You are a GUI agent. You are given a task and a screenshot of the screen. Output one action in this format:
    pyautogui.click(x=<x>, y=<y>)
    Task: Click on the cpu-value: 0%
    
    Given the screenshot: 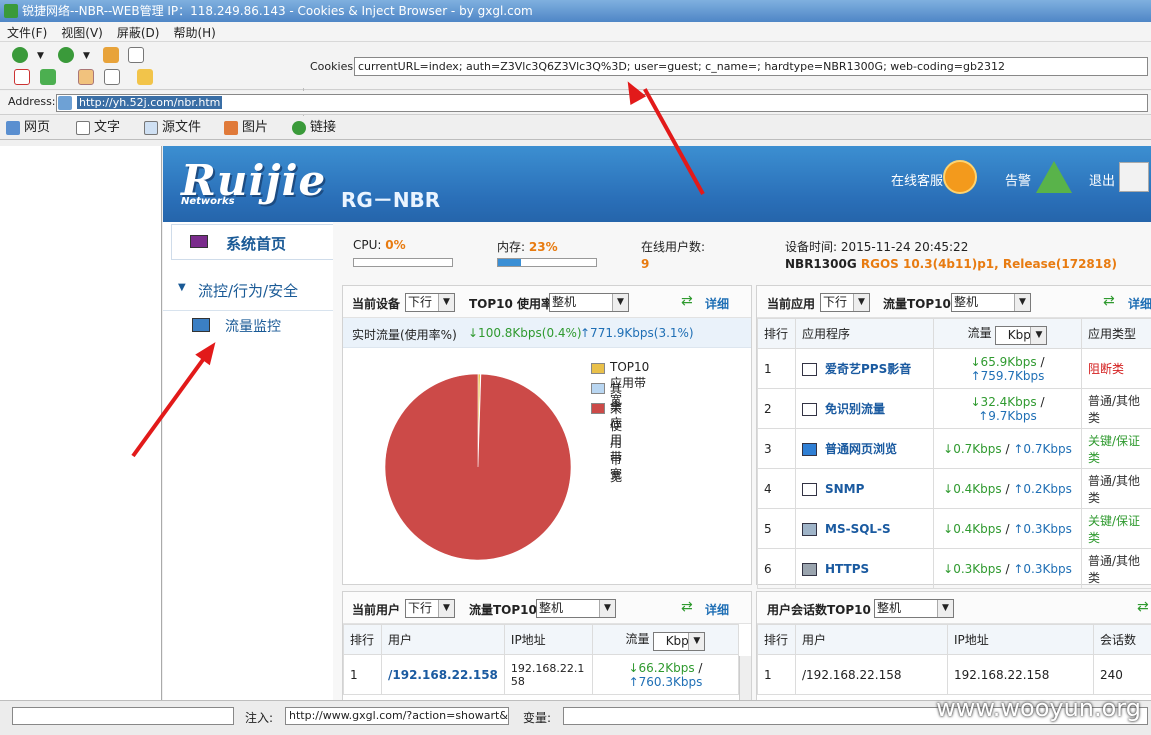 What is the action you would take?
    pyautogui.click(x=395, y=245)
    